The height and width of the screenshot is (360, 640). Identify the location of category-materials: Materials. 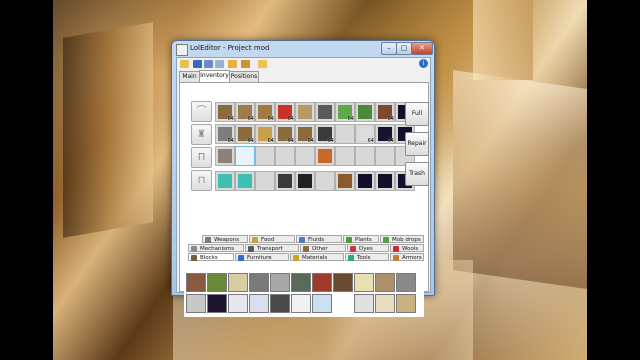
(317, 257).